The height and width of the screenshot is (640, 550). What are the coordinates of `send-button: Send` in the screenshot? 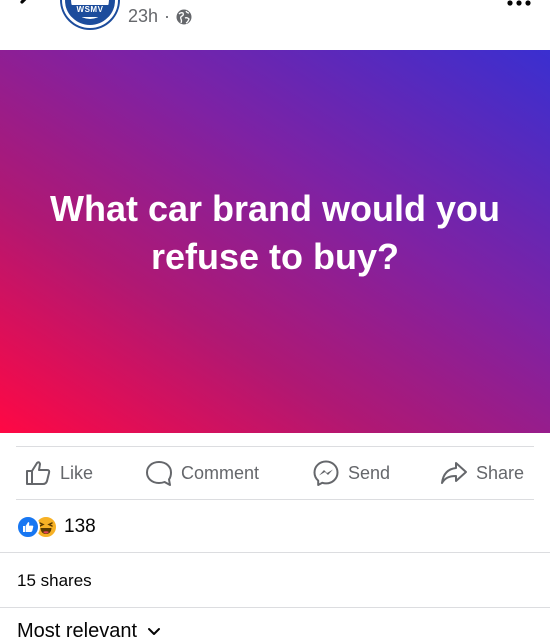 It's located at (351, 473).